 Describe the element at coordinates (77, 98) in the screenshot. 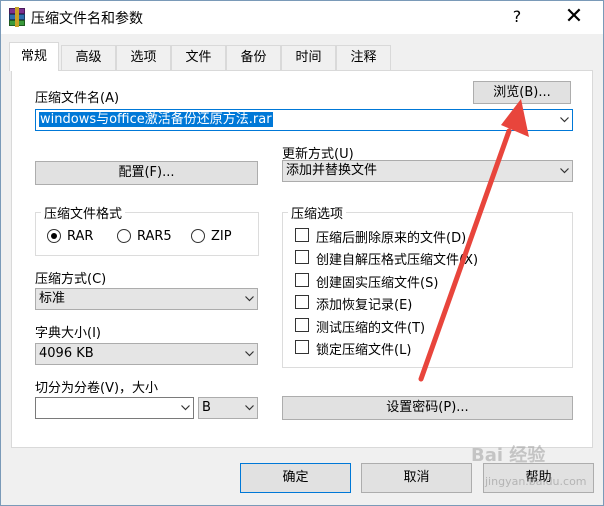

I see `archive-name-label: 压缩文件名(A)` at that location.